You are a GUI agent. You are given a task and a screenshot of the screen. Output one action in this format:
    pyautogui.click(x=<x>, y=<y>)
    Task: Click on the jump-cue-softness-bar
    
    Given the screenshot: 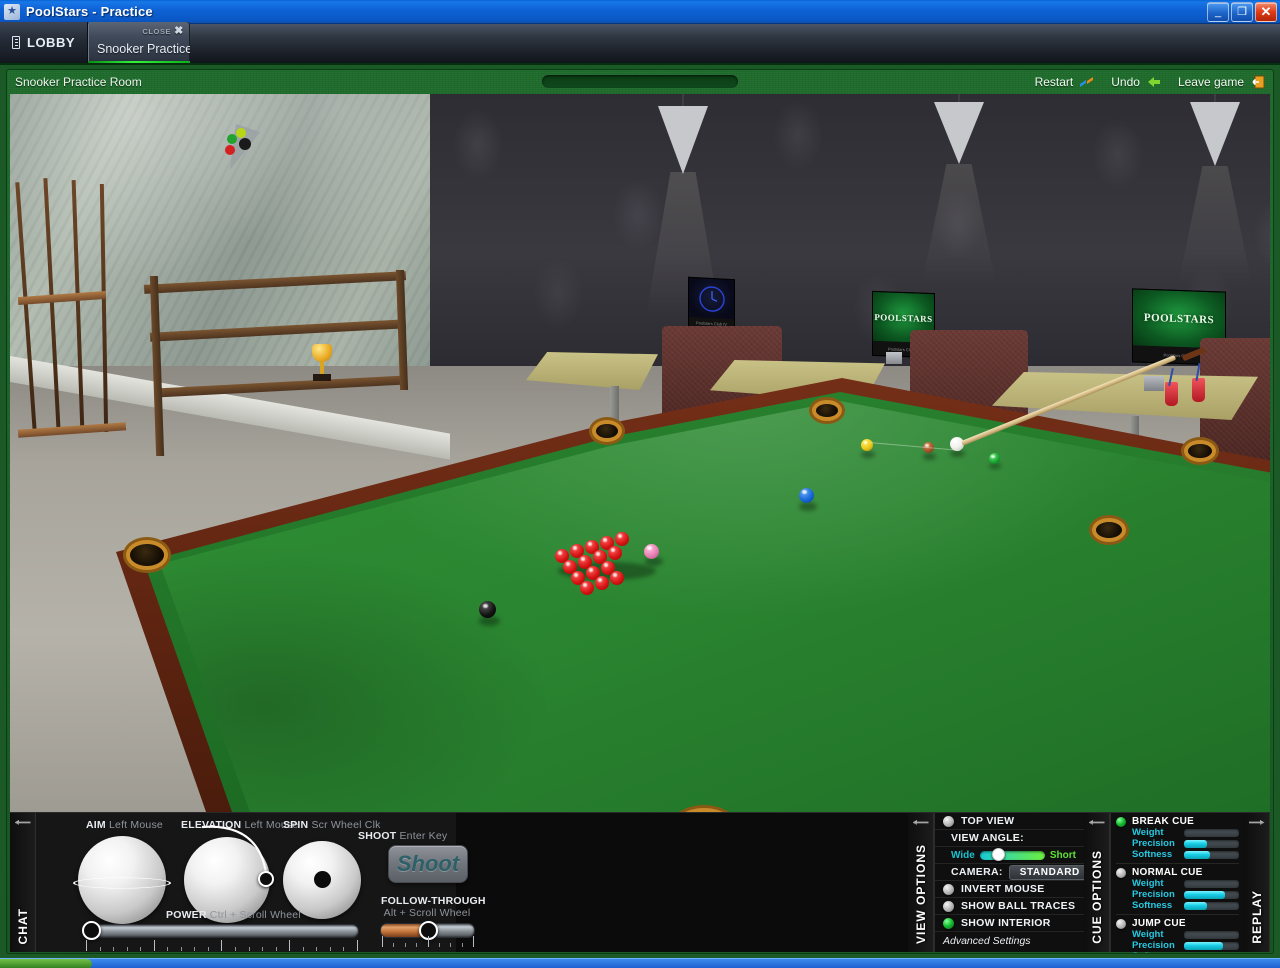 What is the action you would take?
    pyautogui.click(x=1211, y=952)
    